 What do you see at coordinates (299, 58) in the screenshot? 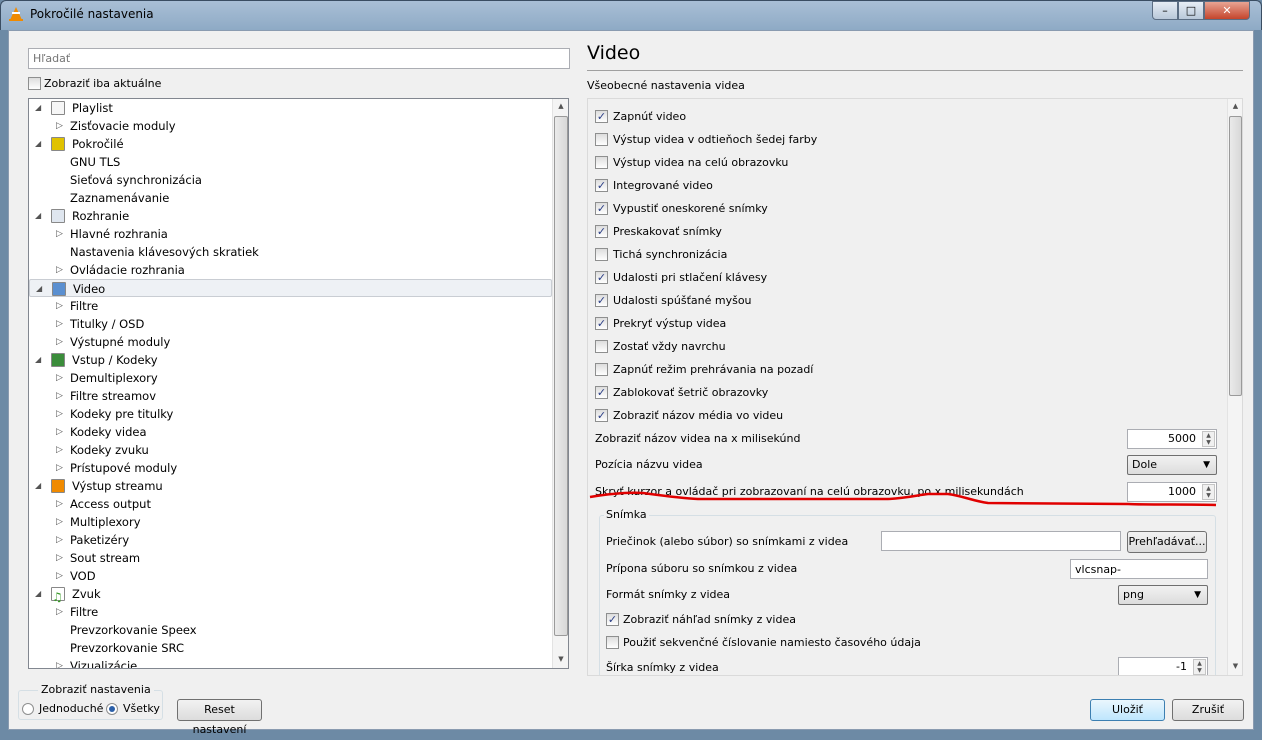
I see `search-input` at bounding box center [299, 58].